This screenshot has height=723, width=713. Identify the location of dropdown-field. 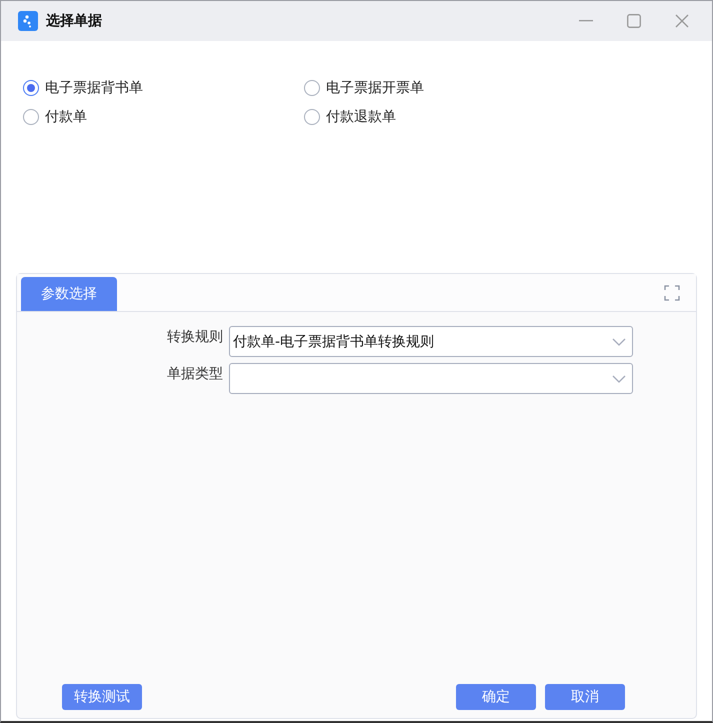
(431, 378).